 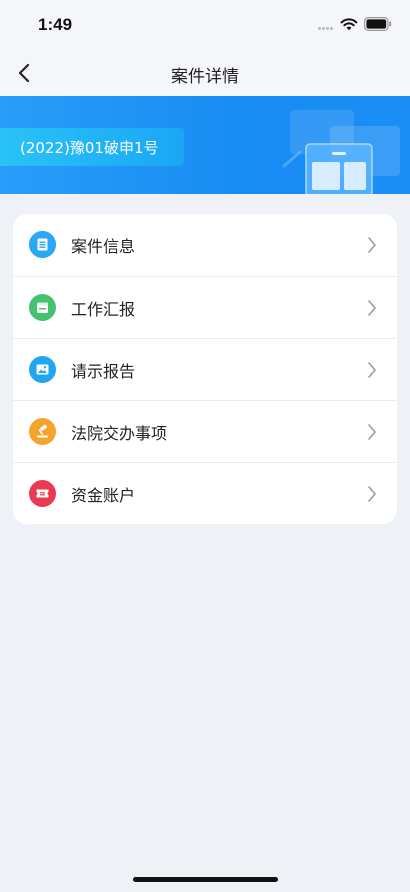 What do you see at coordinates (103, 309) in the screenshot?
I see `menu-item-label: 工作汇报` at bounding box center [103, 309].